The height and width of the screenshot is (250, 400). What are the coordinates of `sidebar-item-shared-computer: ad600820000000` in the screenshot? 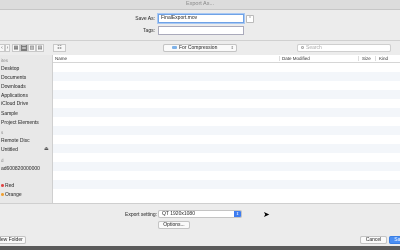 It's located at (20, 169).